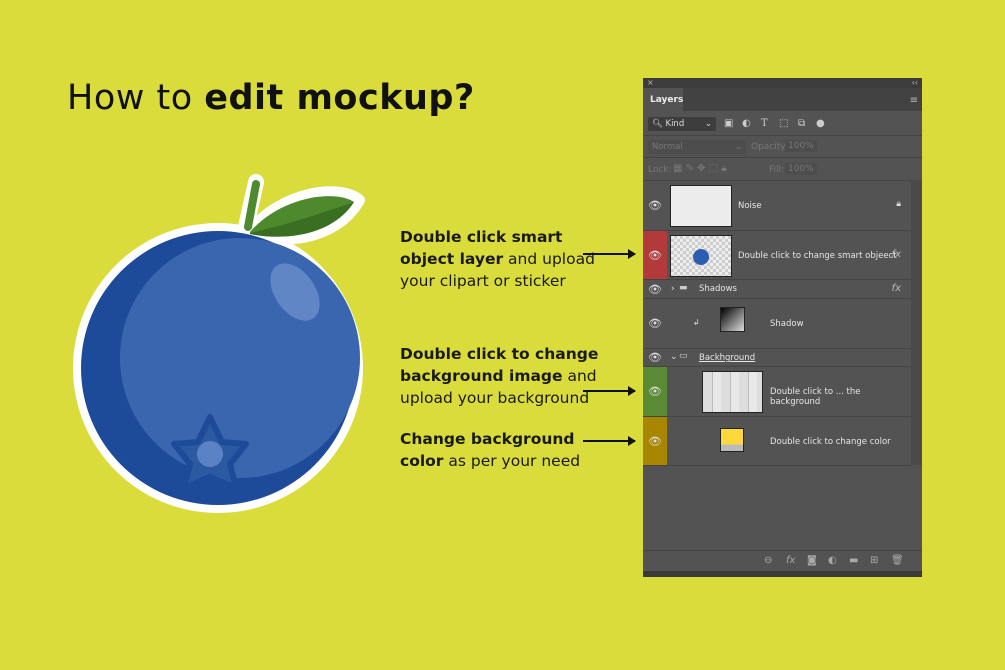  I want to click on adjustment-icon: ◐, so click(832, 560).